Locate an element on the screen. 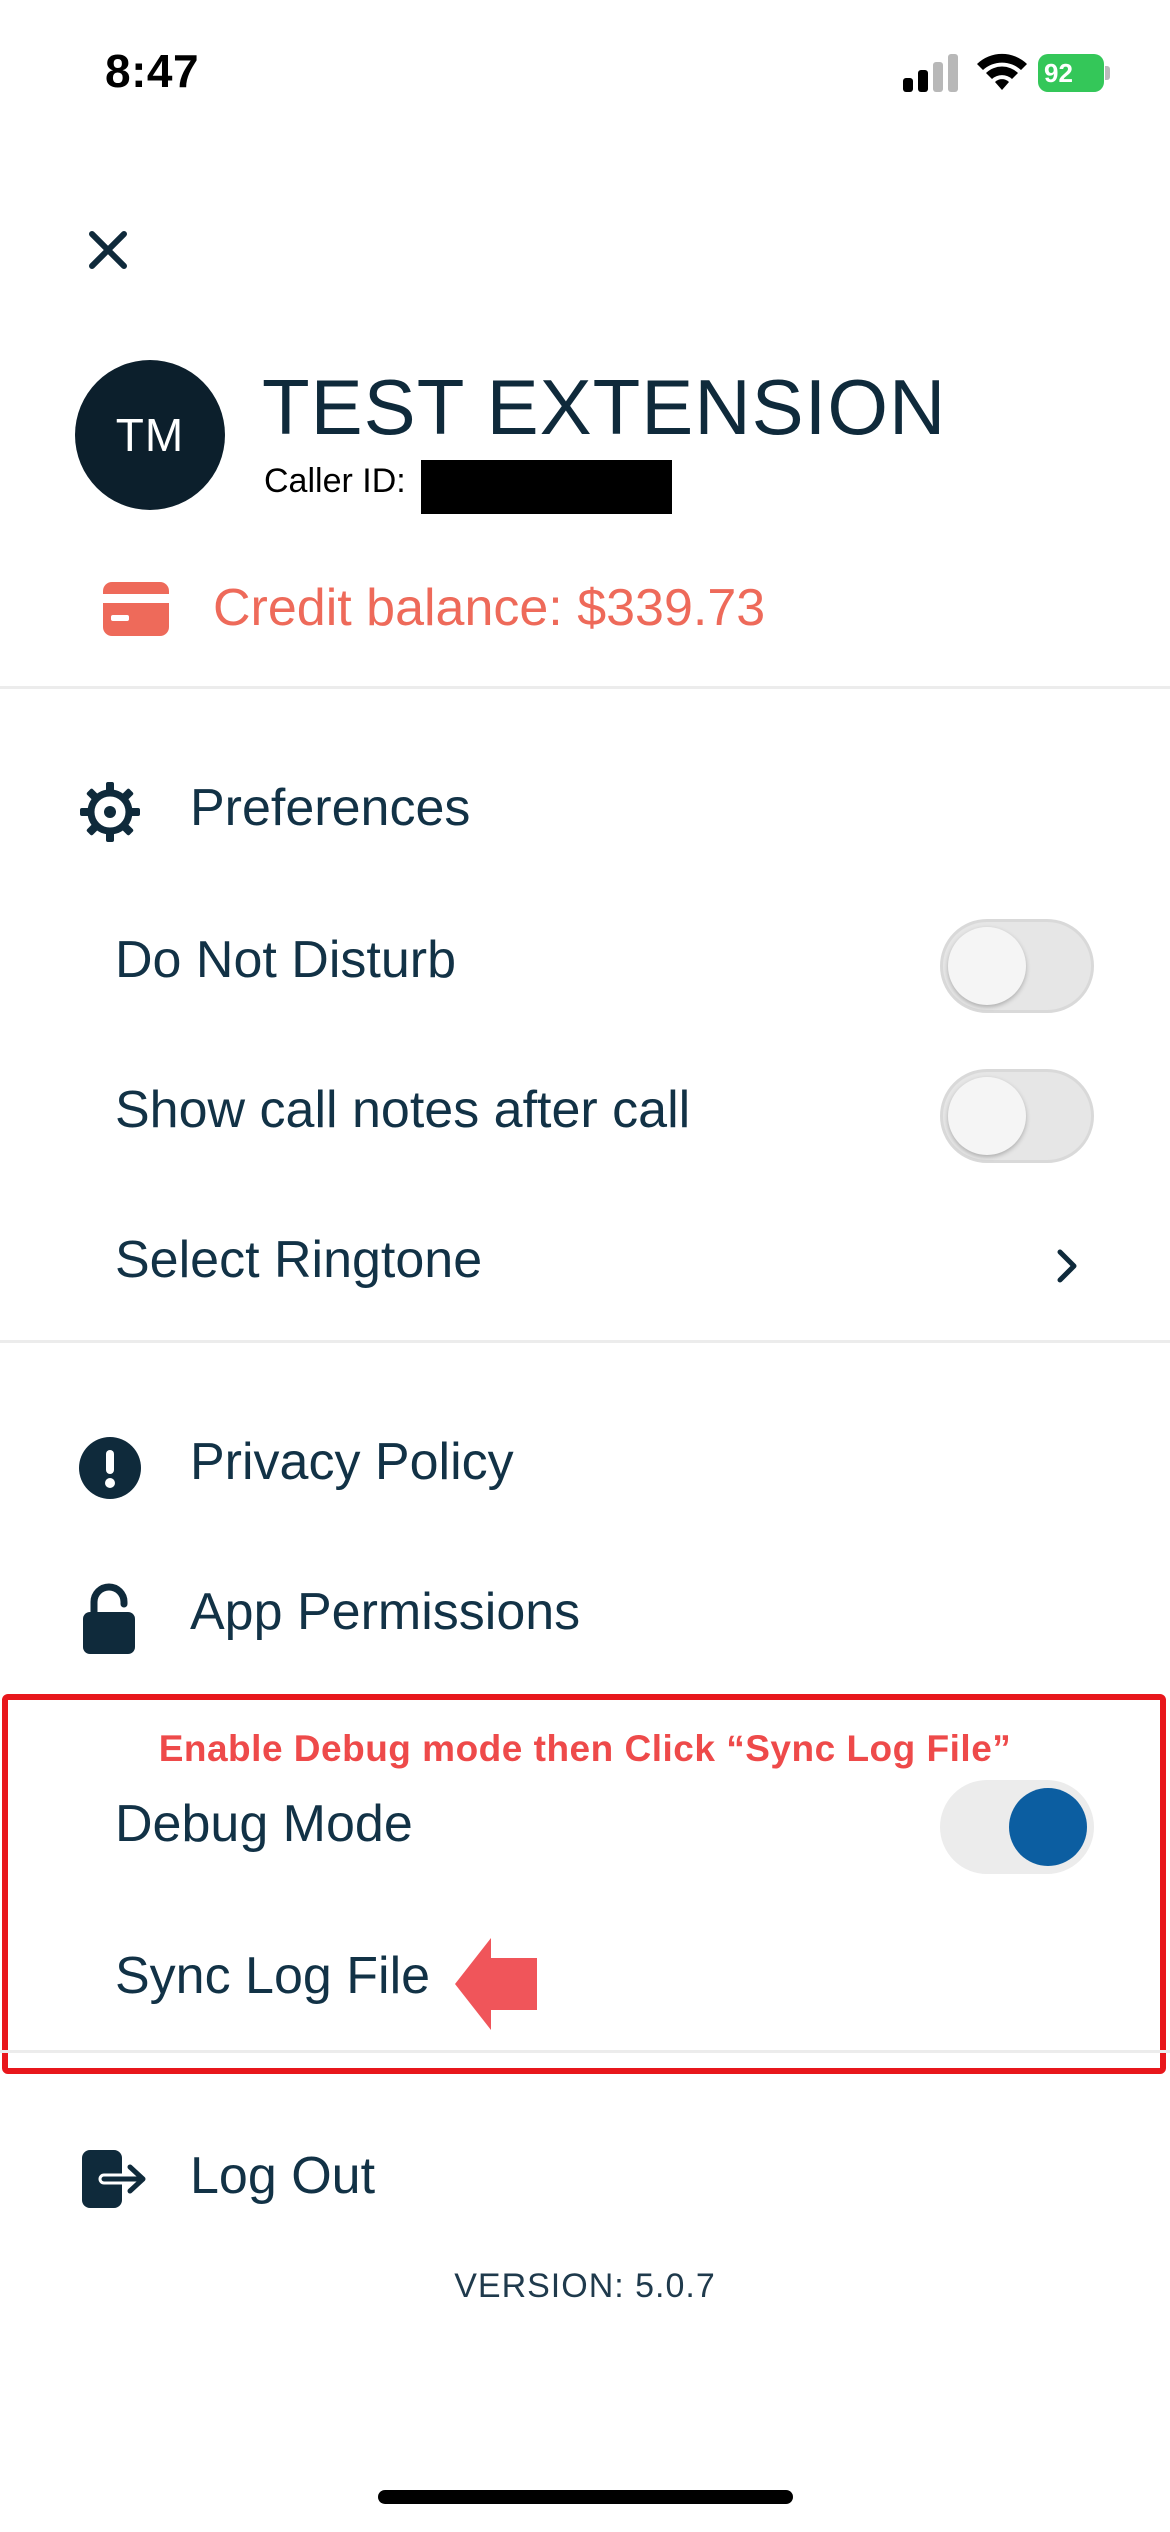 This screenshot has width=1170, height=2532. debug-mode-toggle is located at coordinates (1017, 1827).